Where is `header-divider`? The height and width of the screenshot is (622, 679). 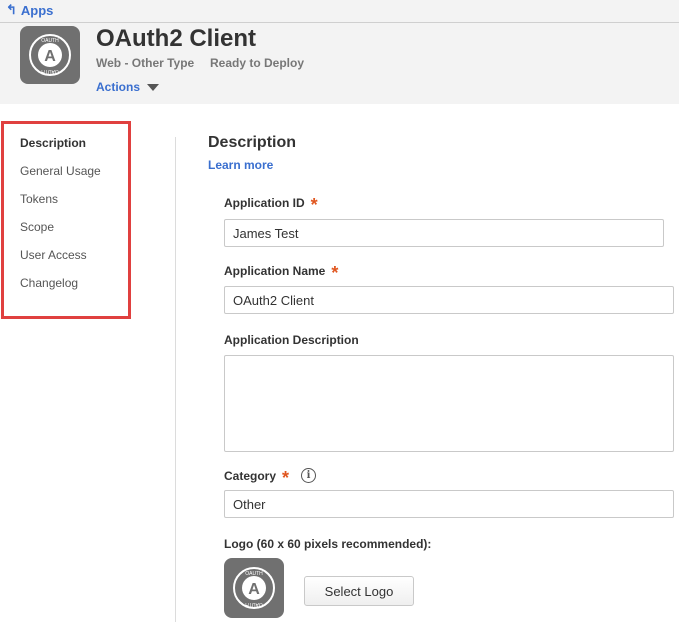
header-divider is located at coordinates (339, 22).